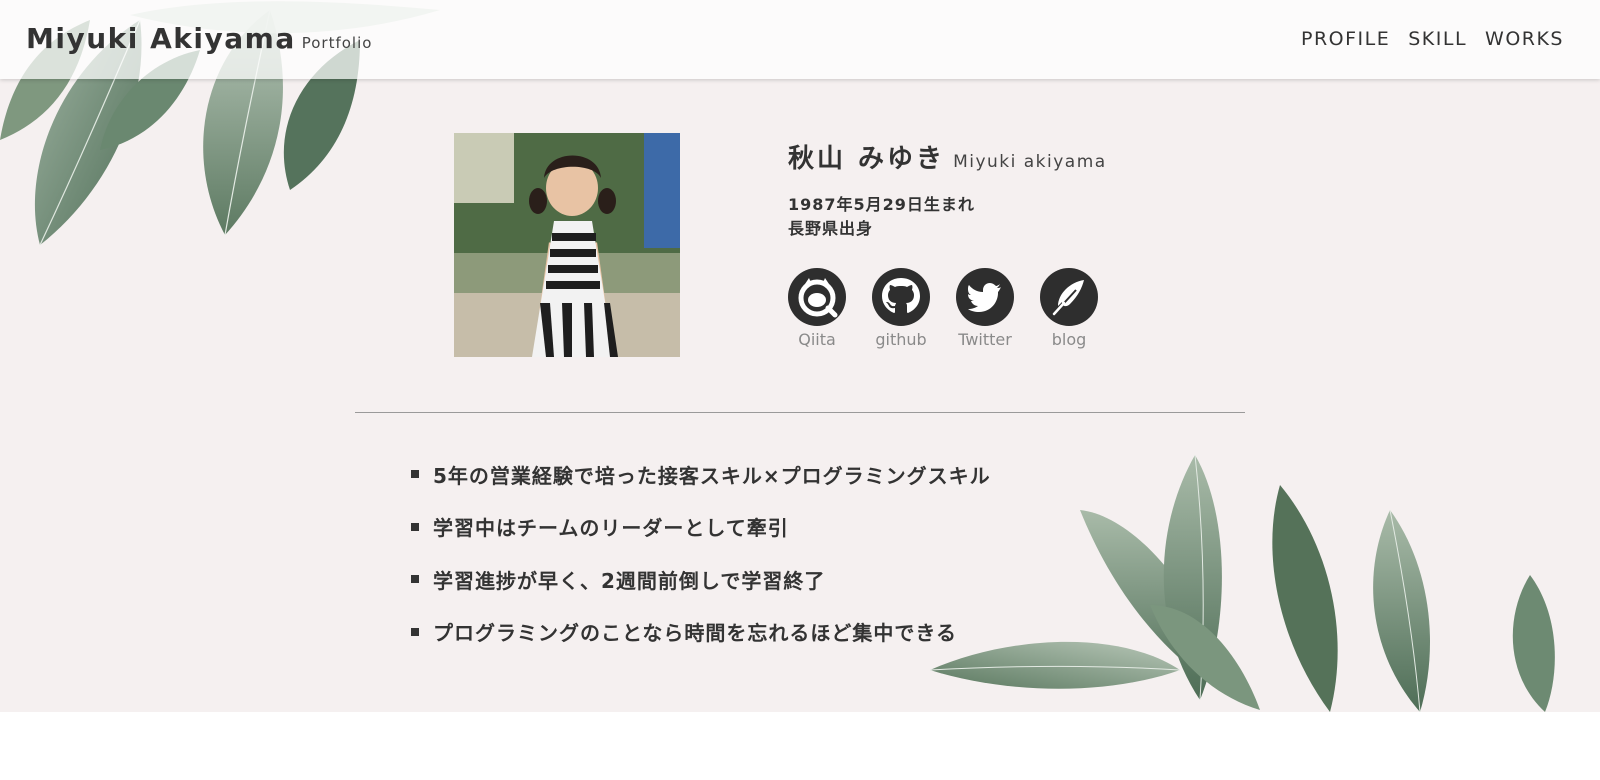 The image size is (1600, 780). What do you see at coordinates (1030, 162) in the screenshot?
I see `name-english: Miyuki akiyama` at bounding box center [1030, 162].